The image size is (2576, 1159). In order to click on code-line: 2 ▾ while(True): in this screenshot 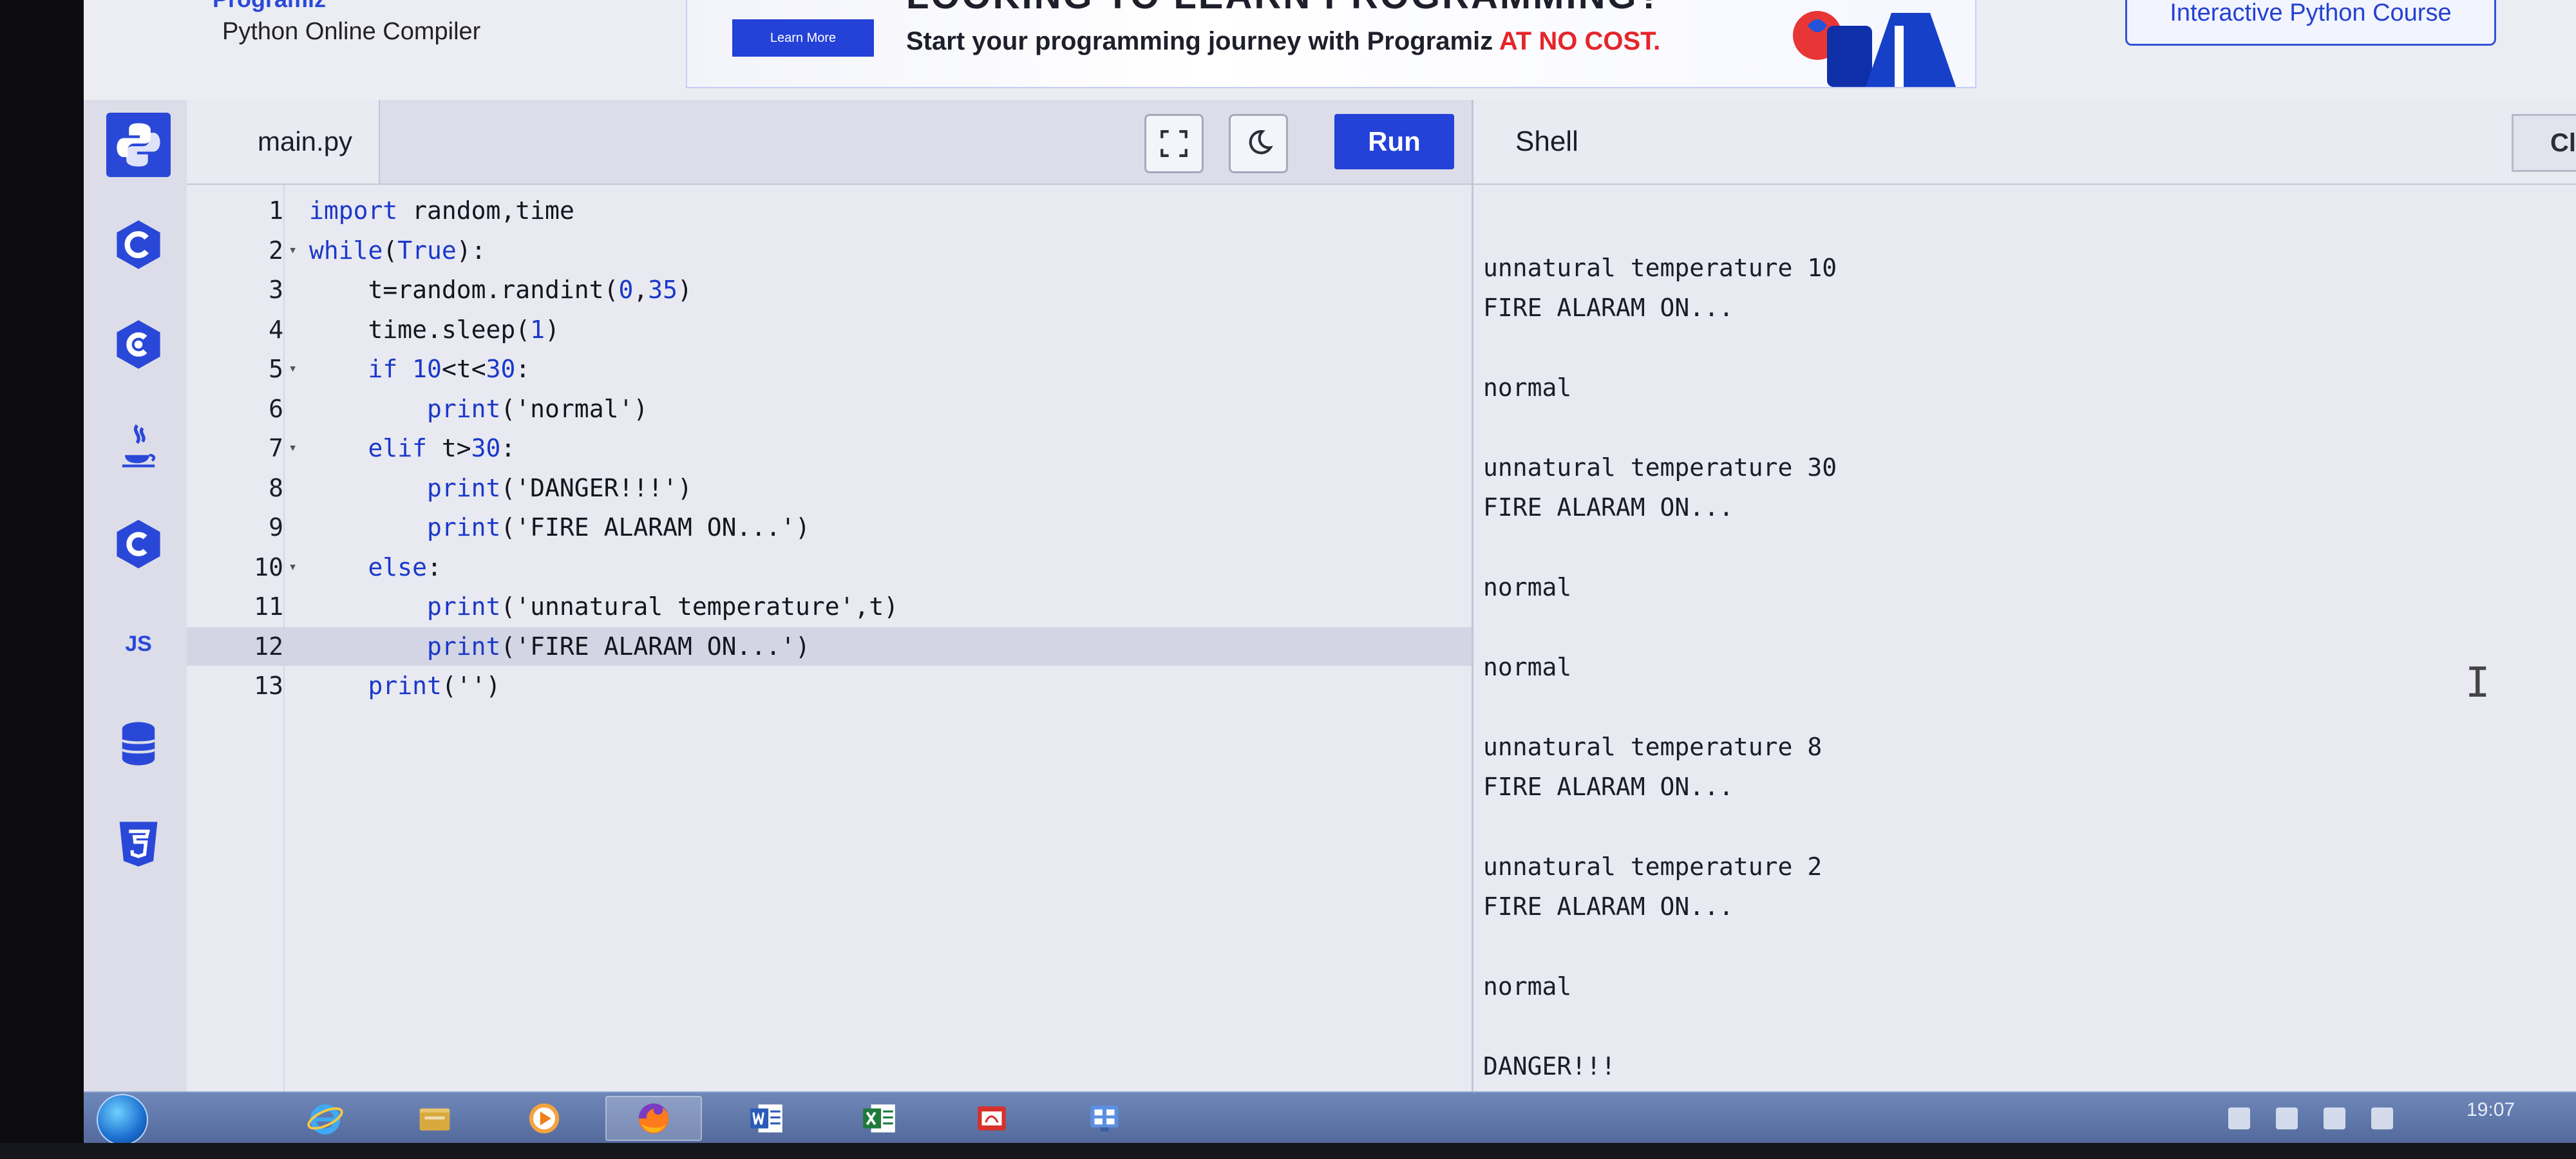, I will do `click(829, 250)`.